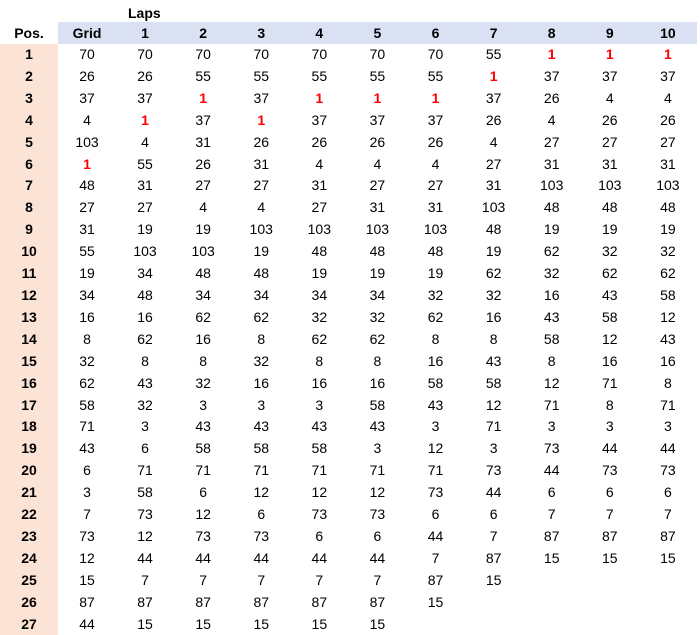  I want to click on table-row: 8 27 27 4 4 27 31 31 103 48 48 48, so click(348, 208).